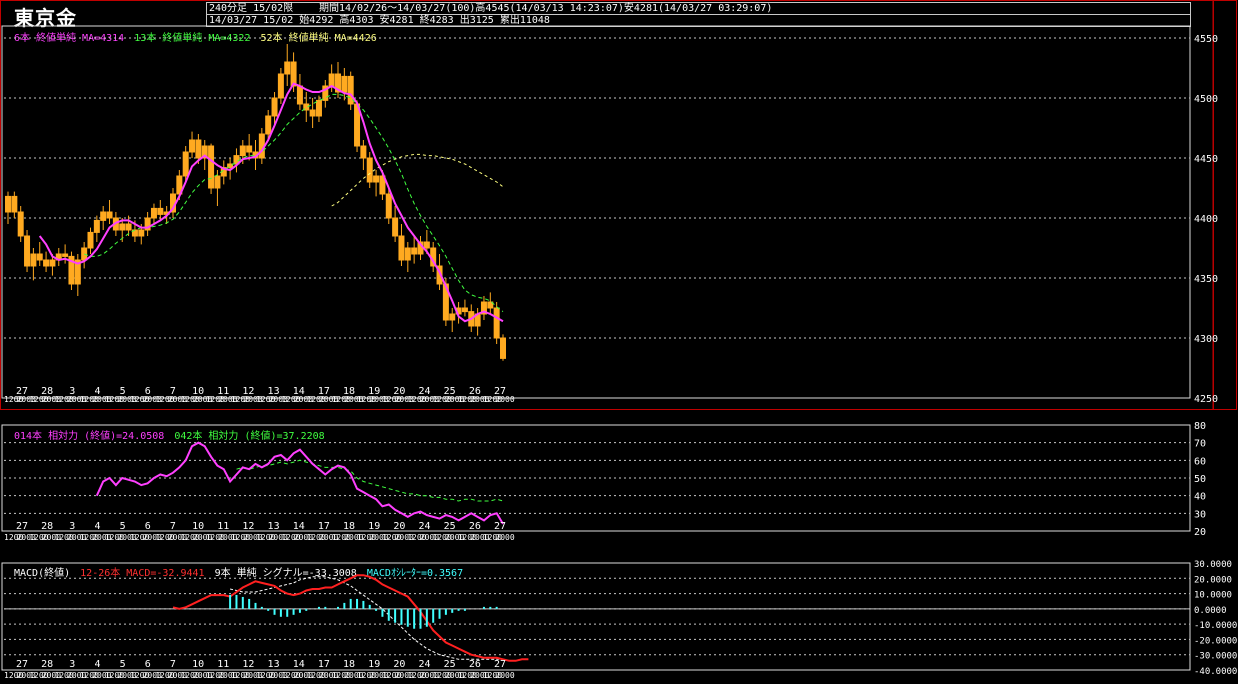  Describe the element at coordinates (1200, 532) in the screenshot. I see `y-tick-label: 20` at that location.